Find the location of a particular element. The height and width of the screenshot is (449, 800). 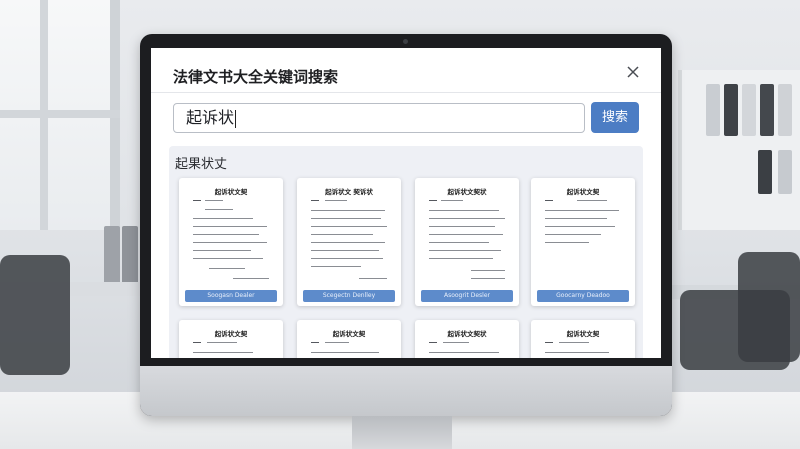

card-open-button: Soogasn Dealer is located at coordinates (231, 296).